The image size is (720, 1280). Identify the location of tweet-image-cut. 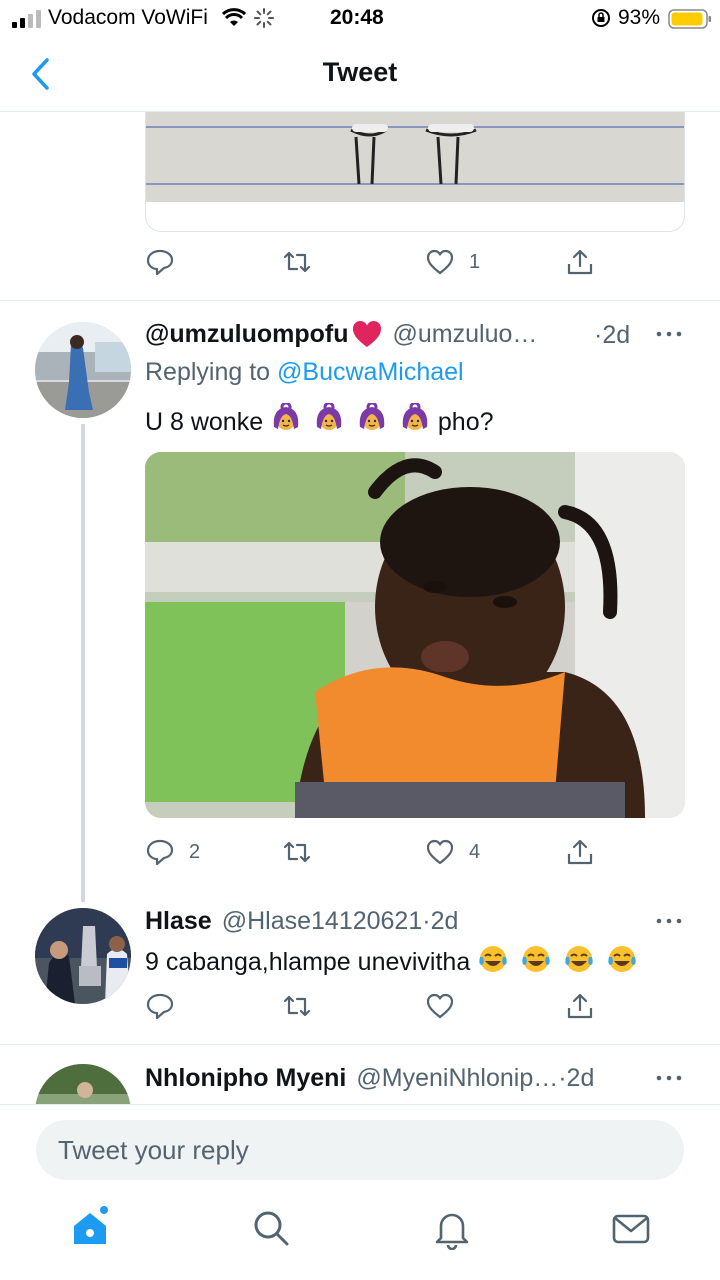
(415, 172).